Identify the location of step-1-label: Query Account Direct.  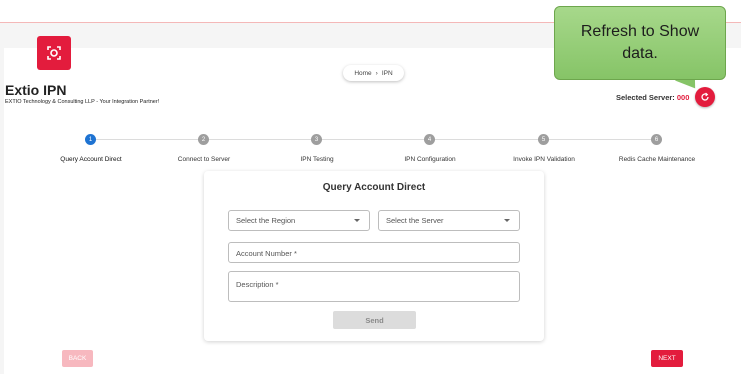
(91, 159).